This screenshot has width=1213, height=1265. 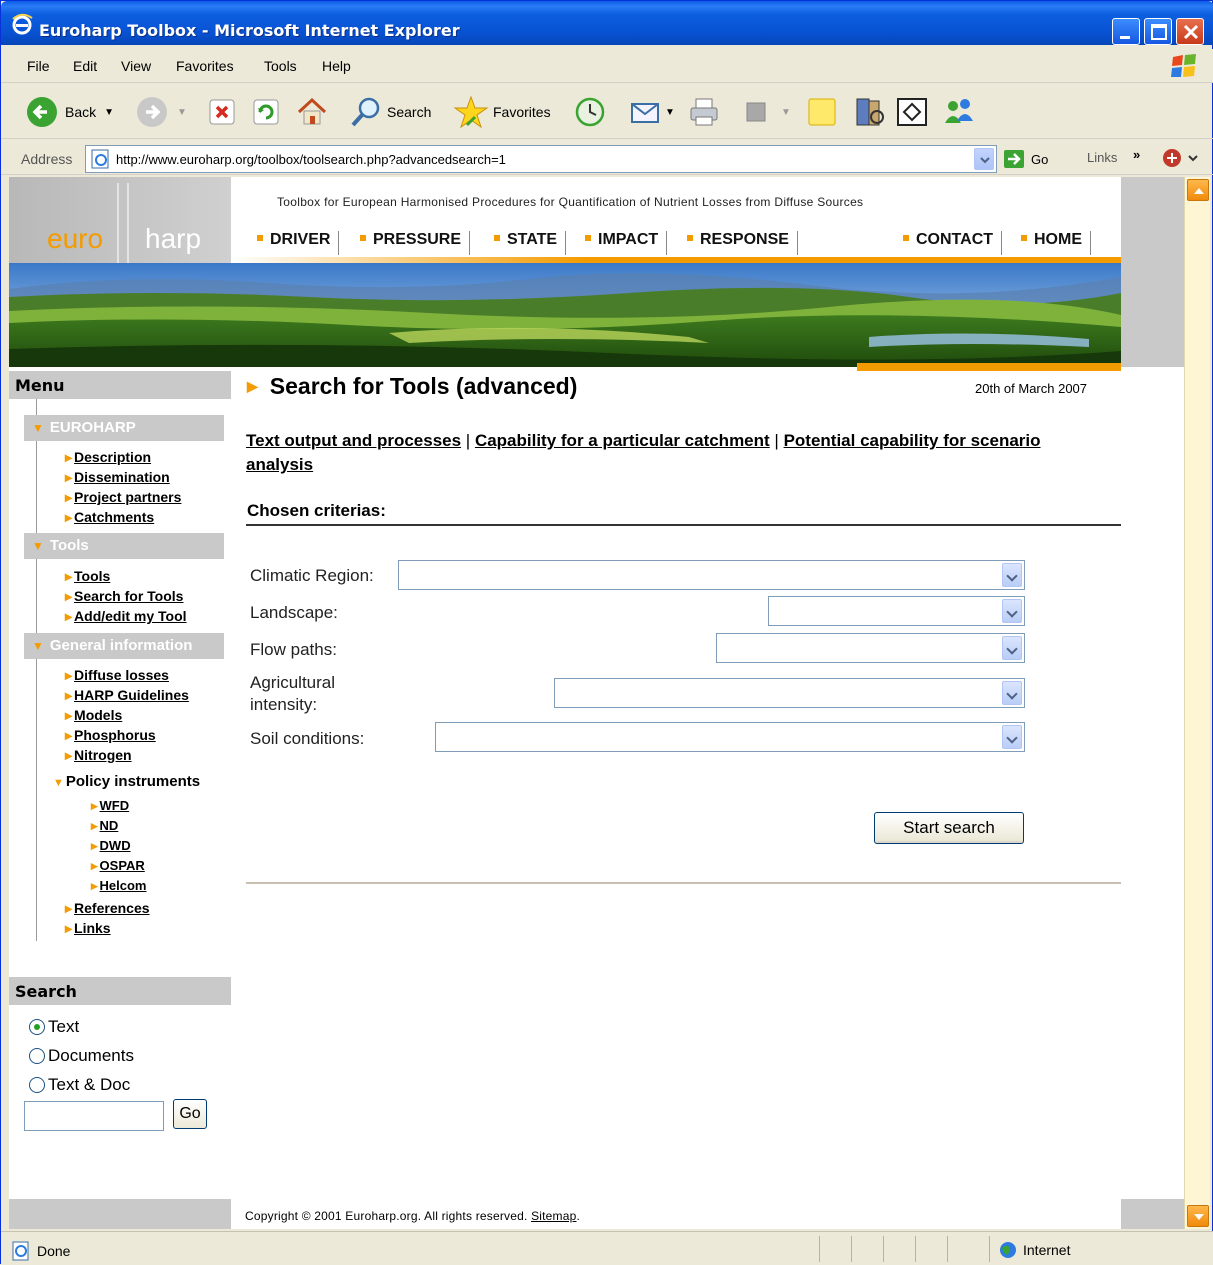 What do you see at coordinates (280, 66) in the screenshot?
I see `menu-tools: Tools` at bounding box center [280, 66].